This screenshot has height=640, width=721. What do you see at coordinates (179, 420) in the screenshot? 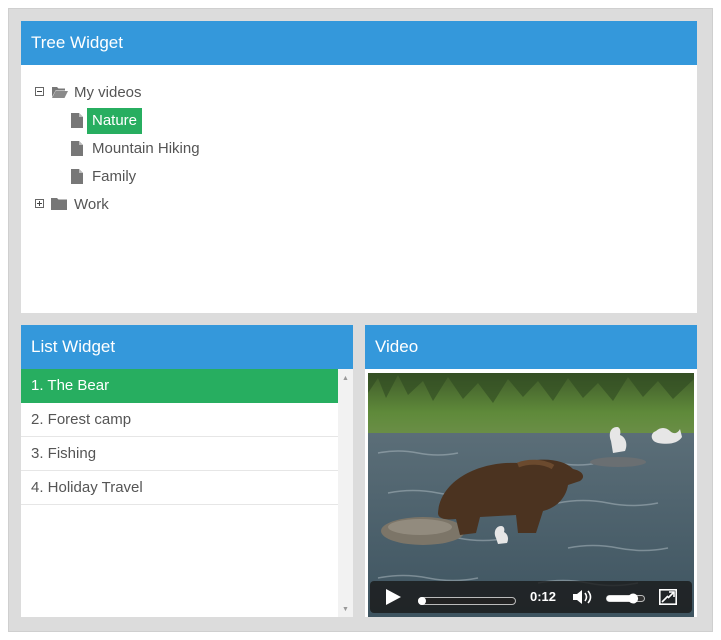
I see `list-item: 2. Forest camp` at bounding box center [179, 420].